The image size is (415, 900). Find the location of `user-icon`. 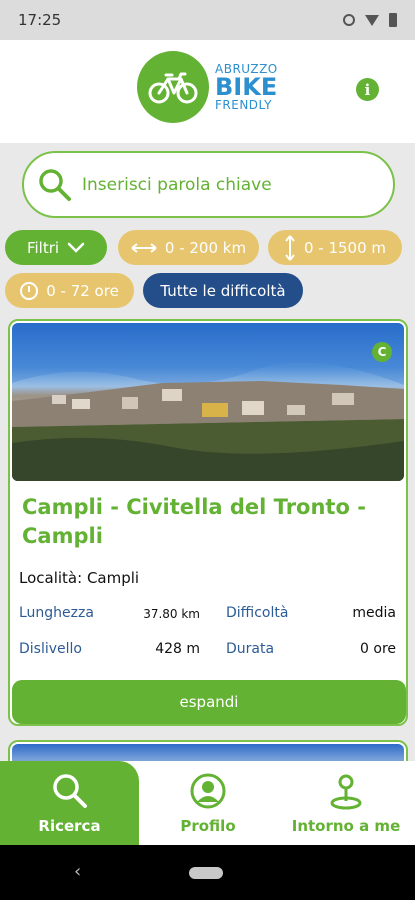

user-icon is located at coordinates (208, 790).